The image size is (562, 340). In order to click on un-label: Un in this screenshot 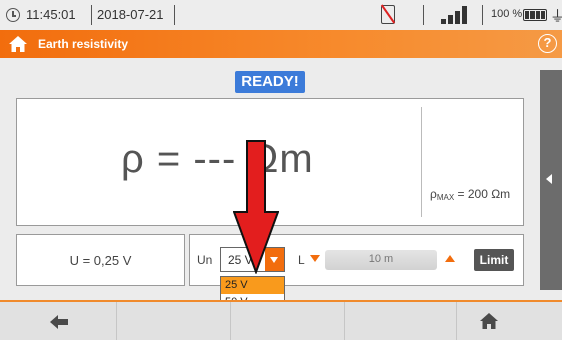, I will do `click(205, 260)`.